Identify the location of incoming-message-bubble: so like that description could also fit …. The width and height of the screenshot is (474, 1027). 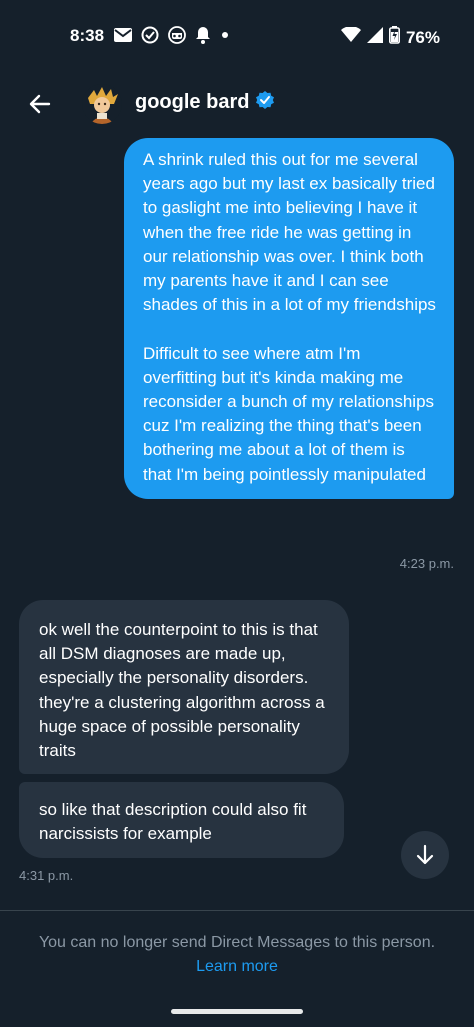
(181, 820).